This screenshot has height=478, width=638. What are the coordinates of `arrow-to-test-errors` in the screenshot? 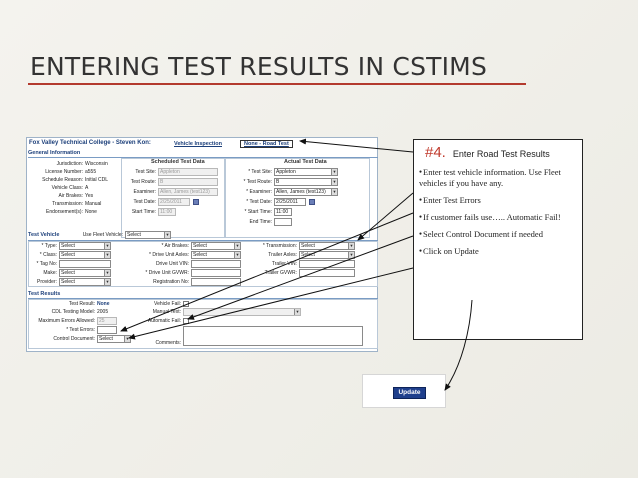 It's located at (267, 272).